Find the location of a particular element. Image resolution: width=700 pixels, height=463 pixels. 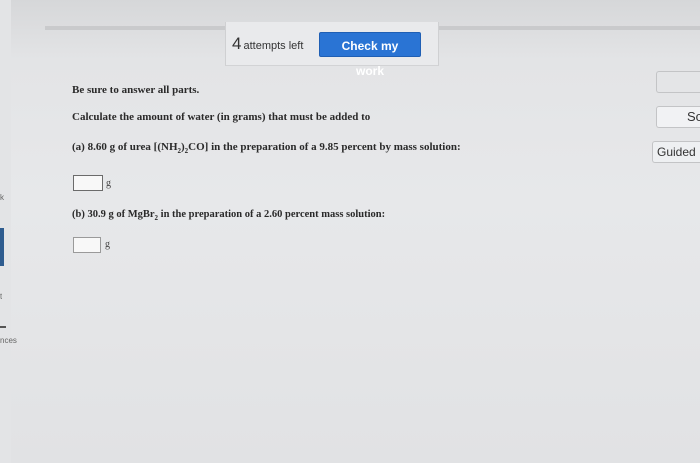

part-a-prefix: (a) 8.60 g of urea [(NH is located at coordinates (125, 147).